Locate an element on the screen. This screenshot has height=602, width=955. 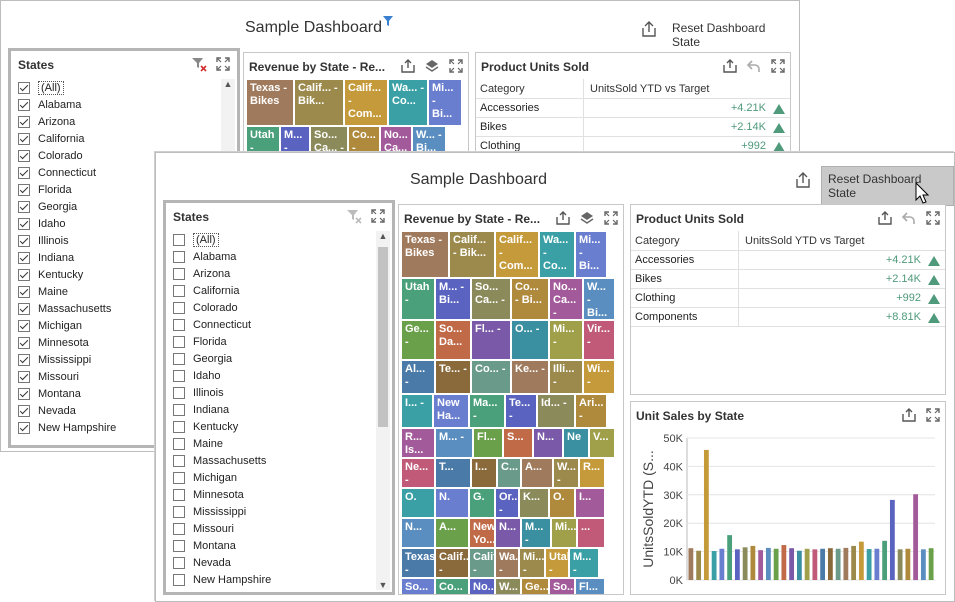
state-list-item: (All) is located at coordinates (117, 87).